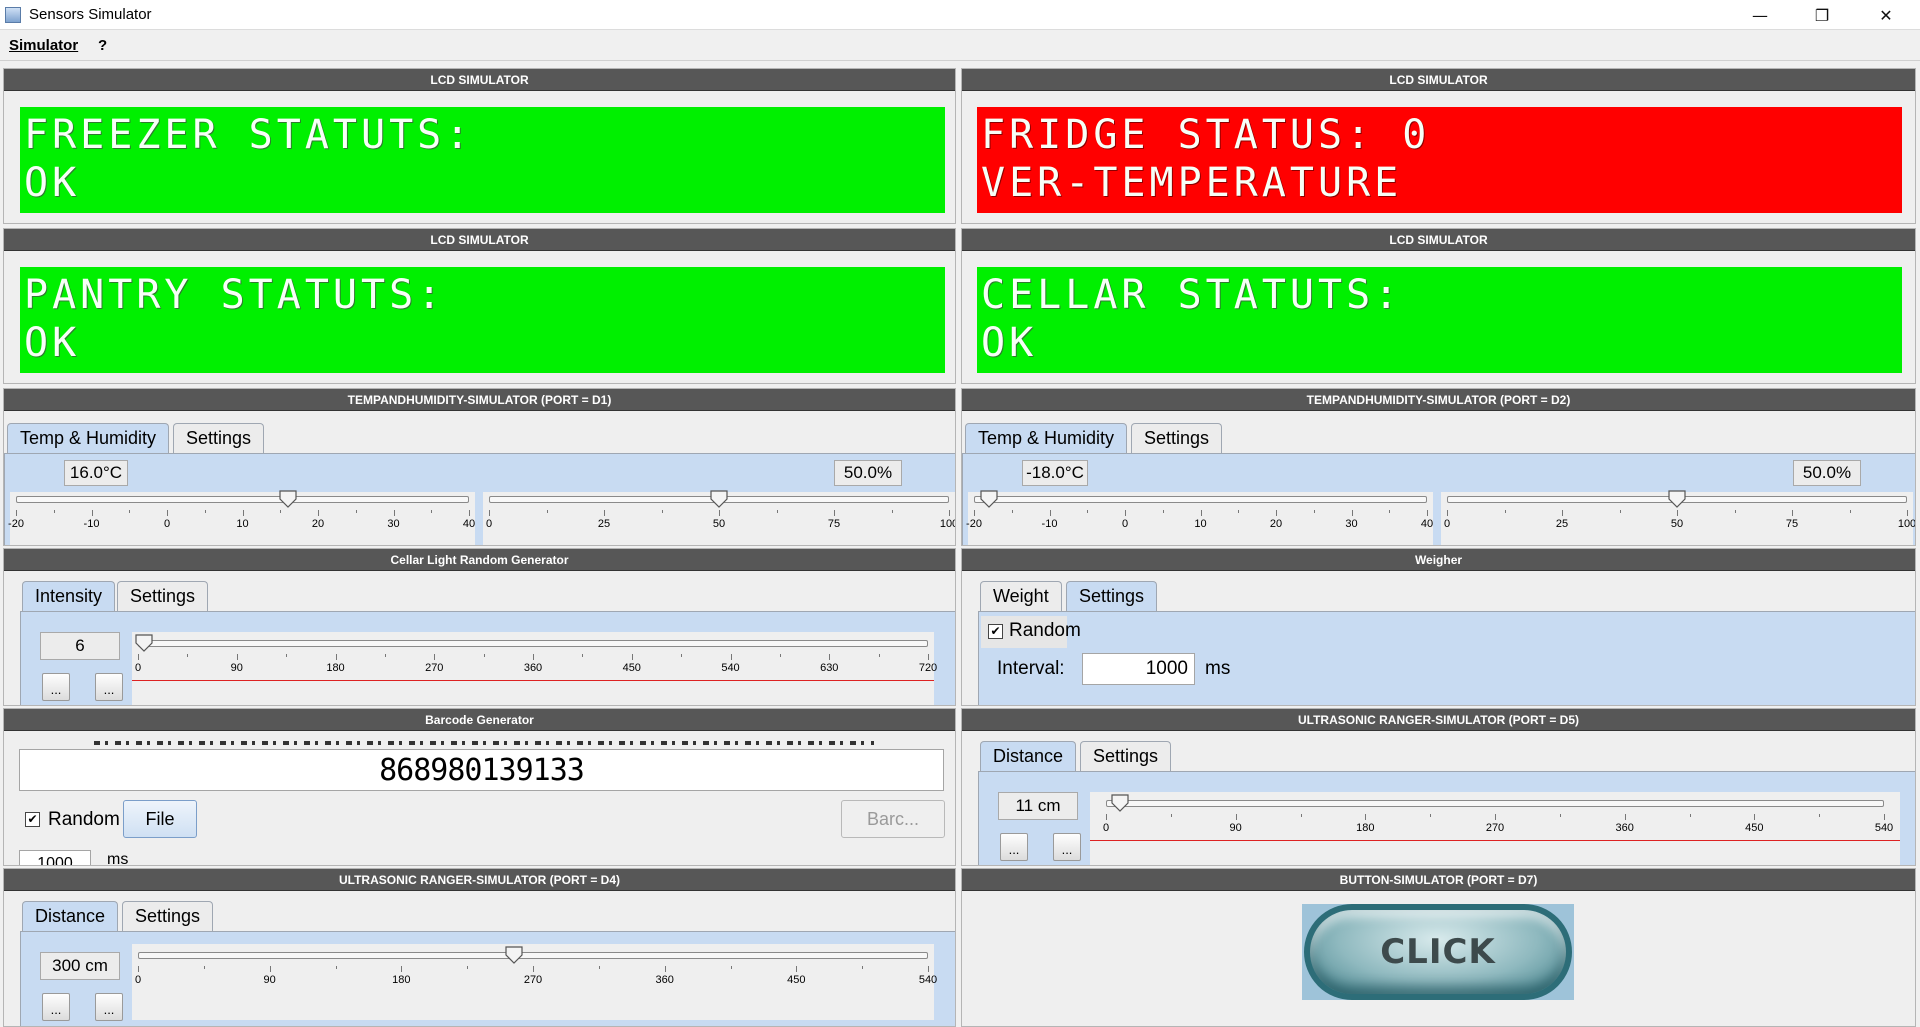 Image resolution: width=1920 pixels, height=1027 pixels. What do you see at coordinates (118, 858) in the screenshot?
I see `interval-unit: ms` at bounding box center [118, 858].